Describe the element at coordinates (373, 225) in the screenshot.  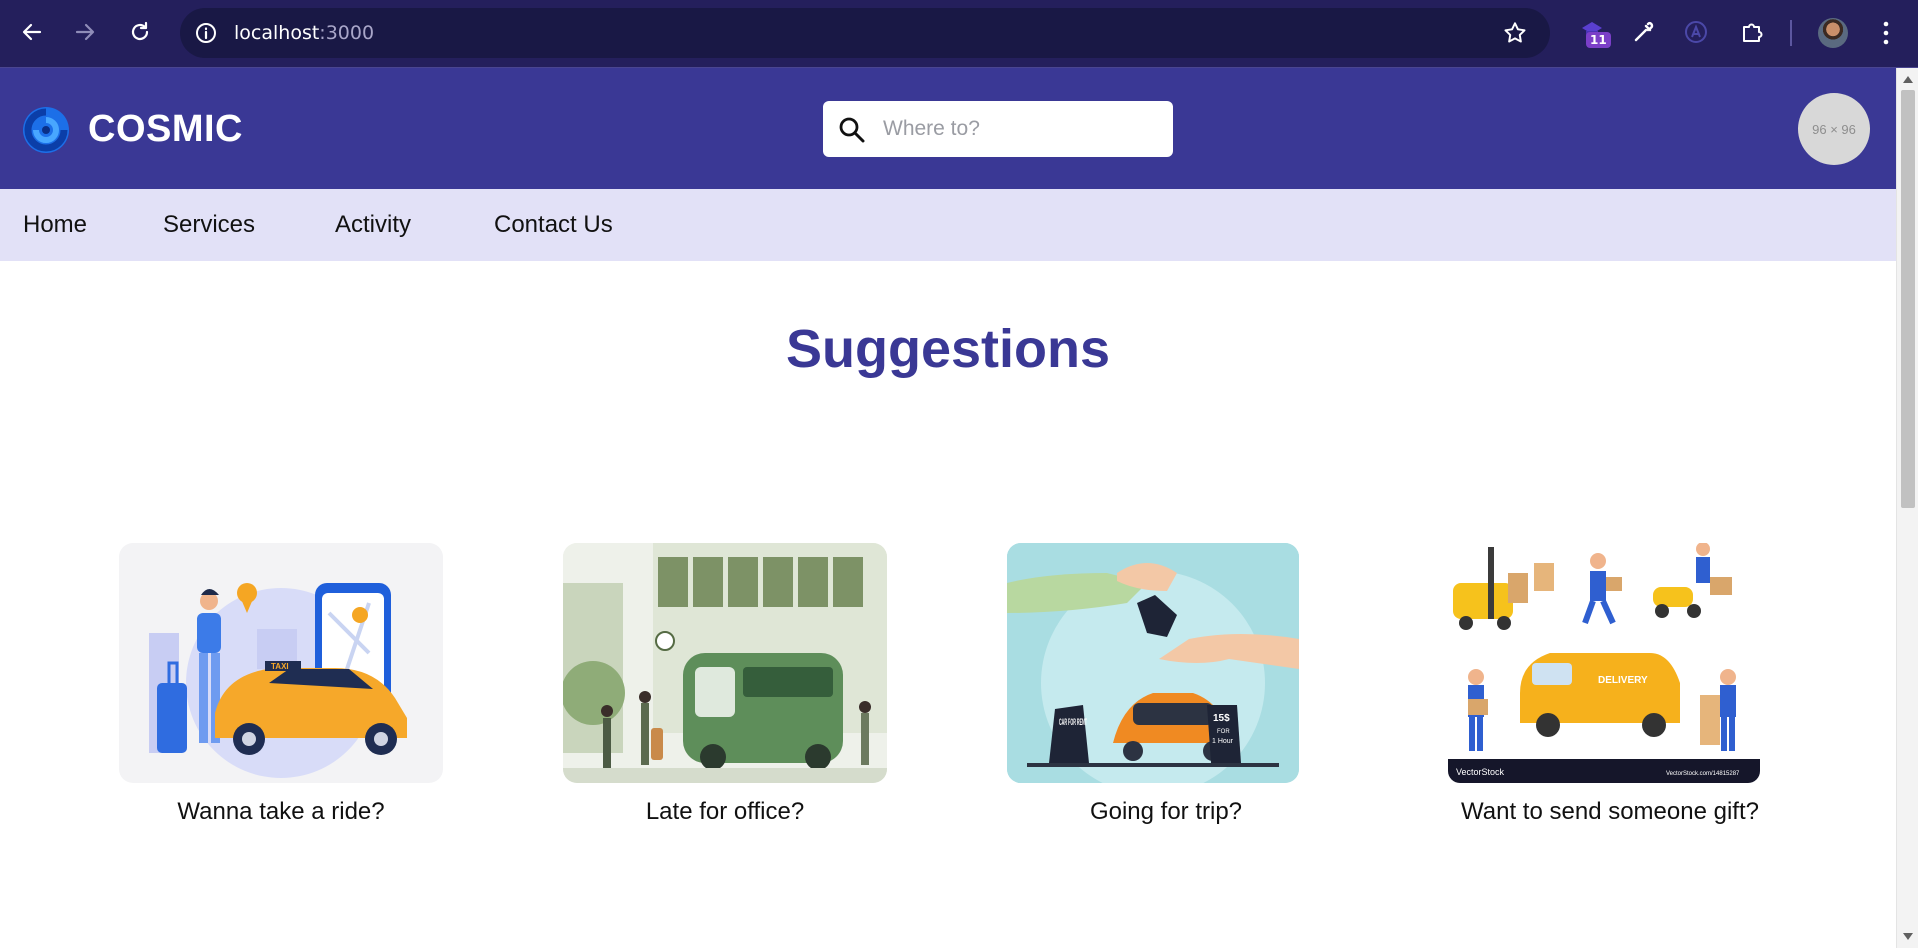
I see `nav-item-activity: Activity` at that location.